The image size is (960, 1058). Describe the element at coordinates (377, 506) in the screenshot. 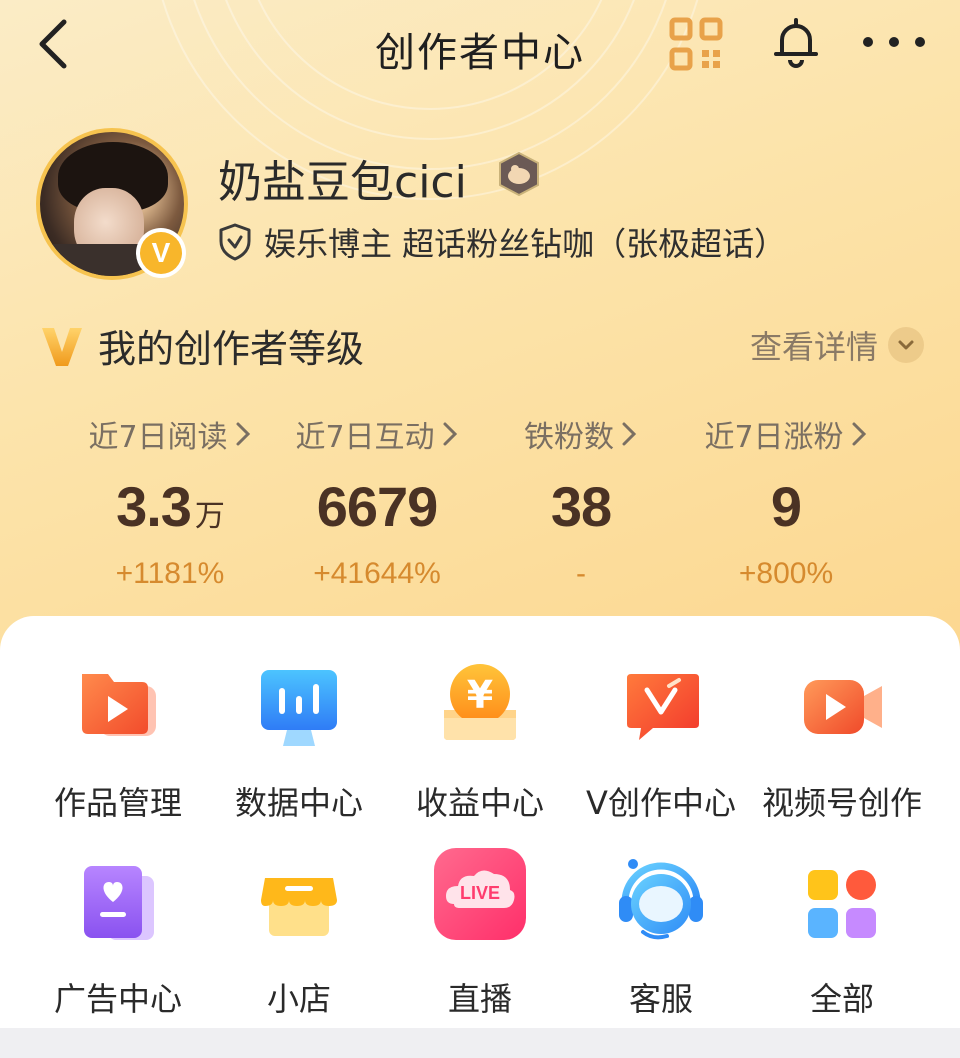

I see `stat-value: 6679` at that location.